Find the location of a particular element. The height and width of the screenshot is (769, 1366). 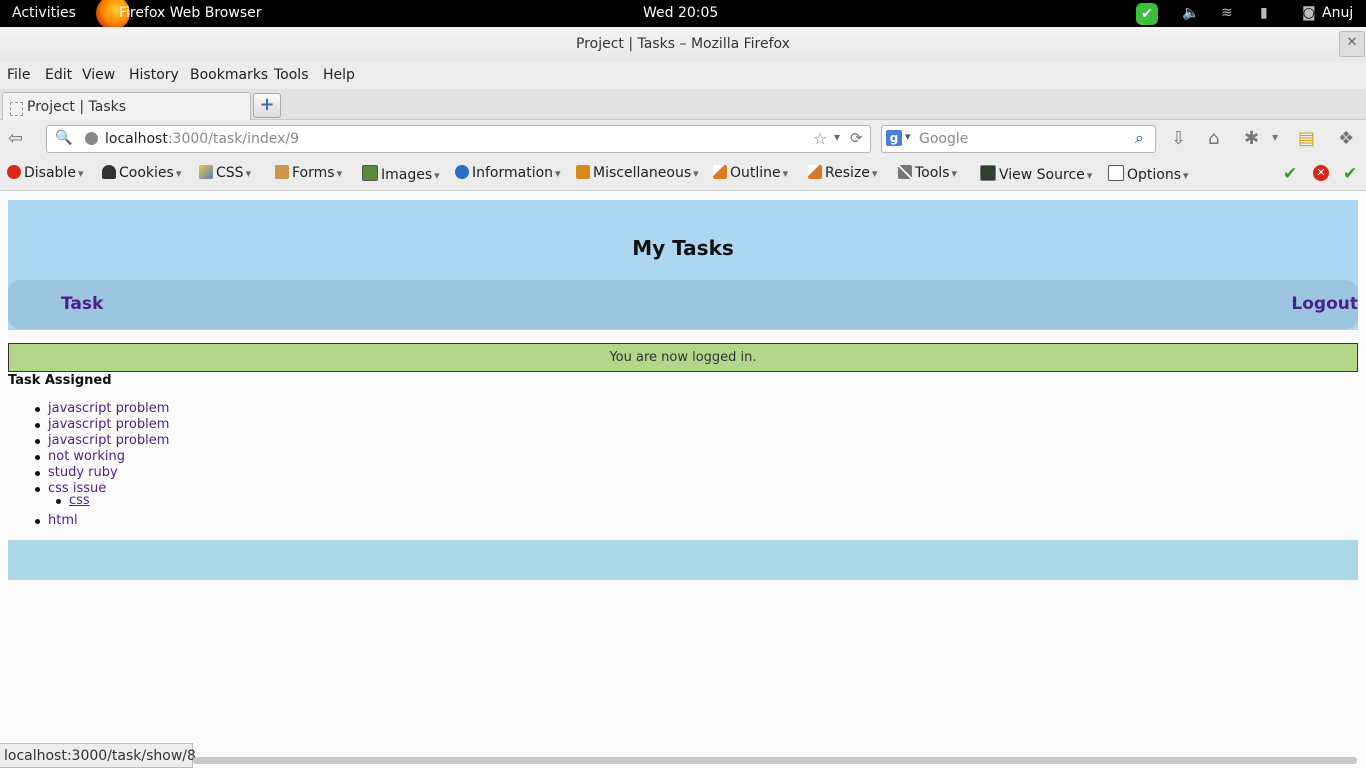

search-icon: ⌕ is located at coordinates (1139, 138).